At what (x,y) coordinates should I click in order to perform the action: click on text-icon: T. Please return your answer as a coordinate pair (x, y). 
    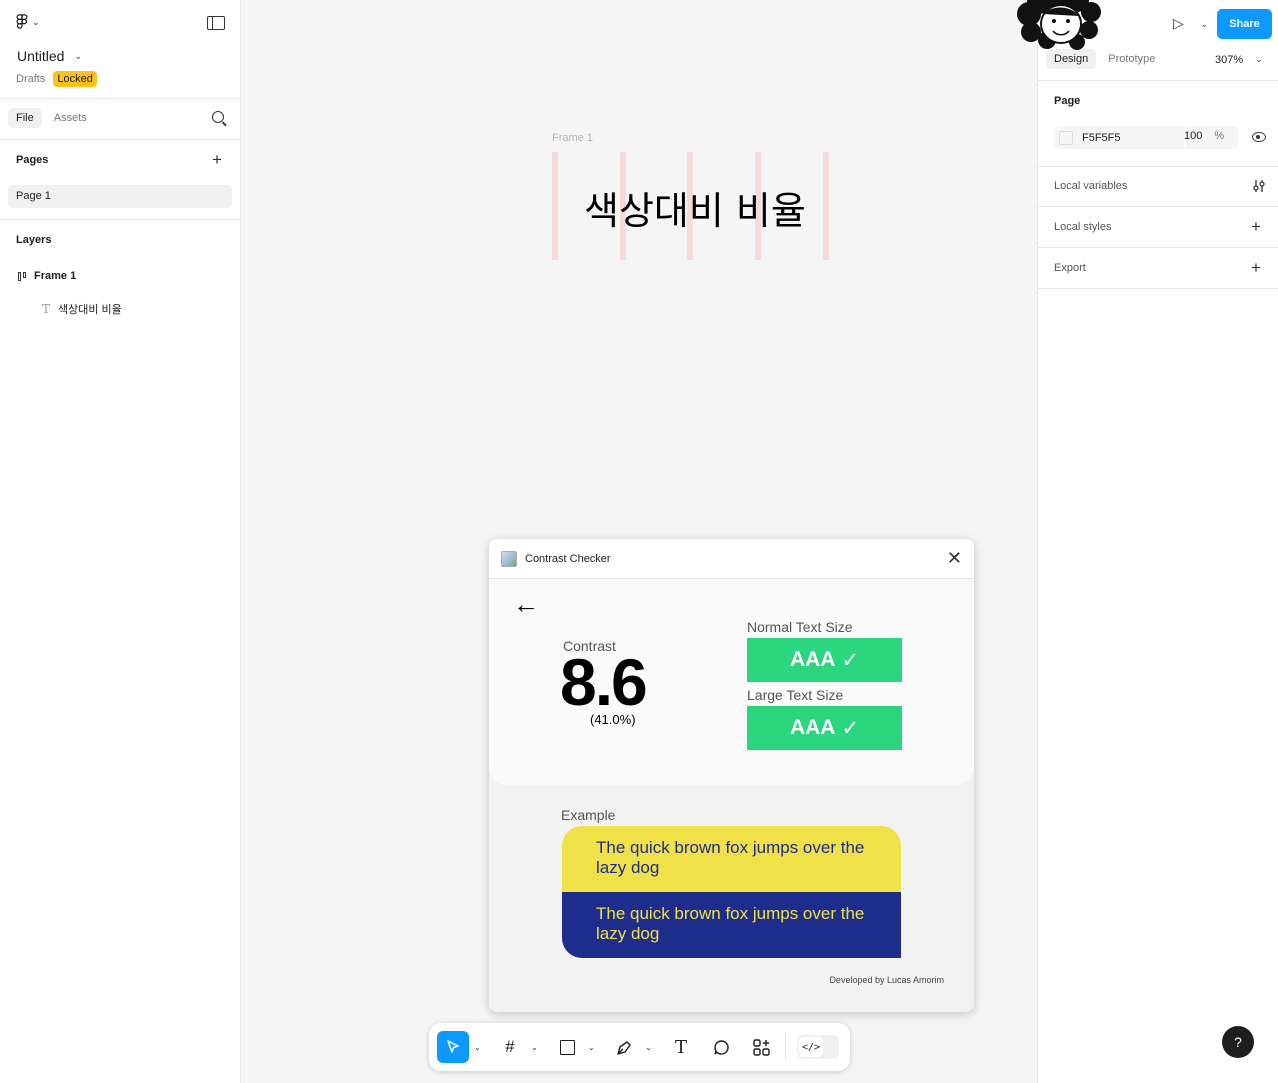
    Looking at the image, I should click on (680, 1047).